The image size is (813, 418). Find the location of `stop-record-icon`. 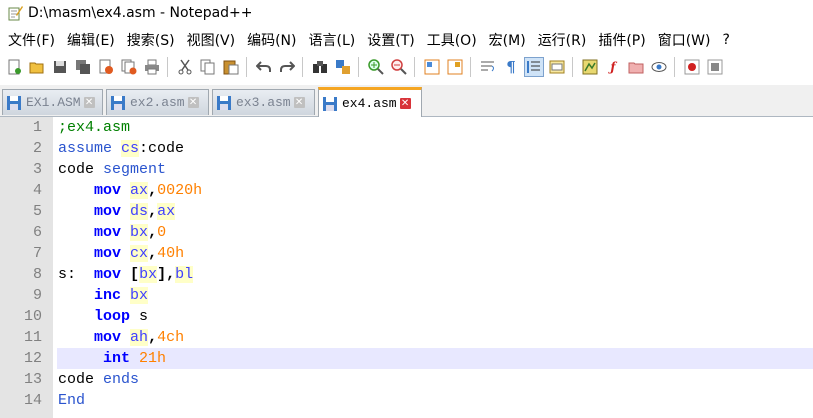

stop-record-icon is located at coordinates (715, 67).